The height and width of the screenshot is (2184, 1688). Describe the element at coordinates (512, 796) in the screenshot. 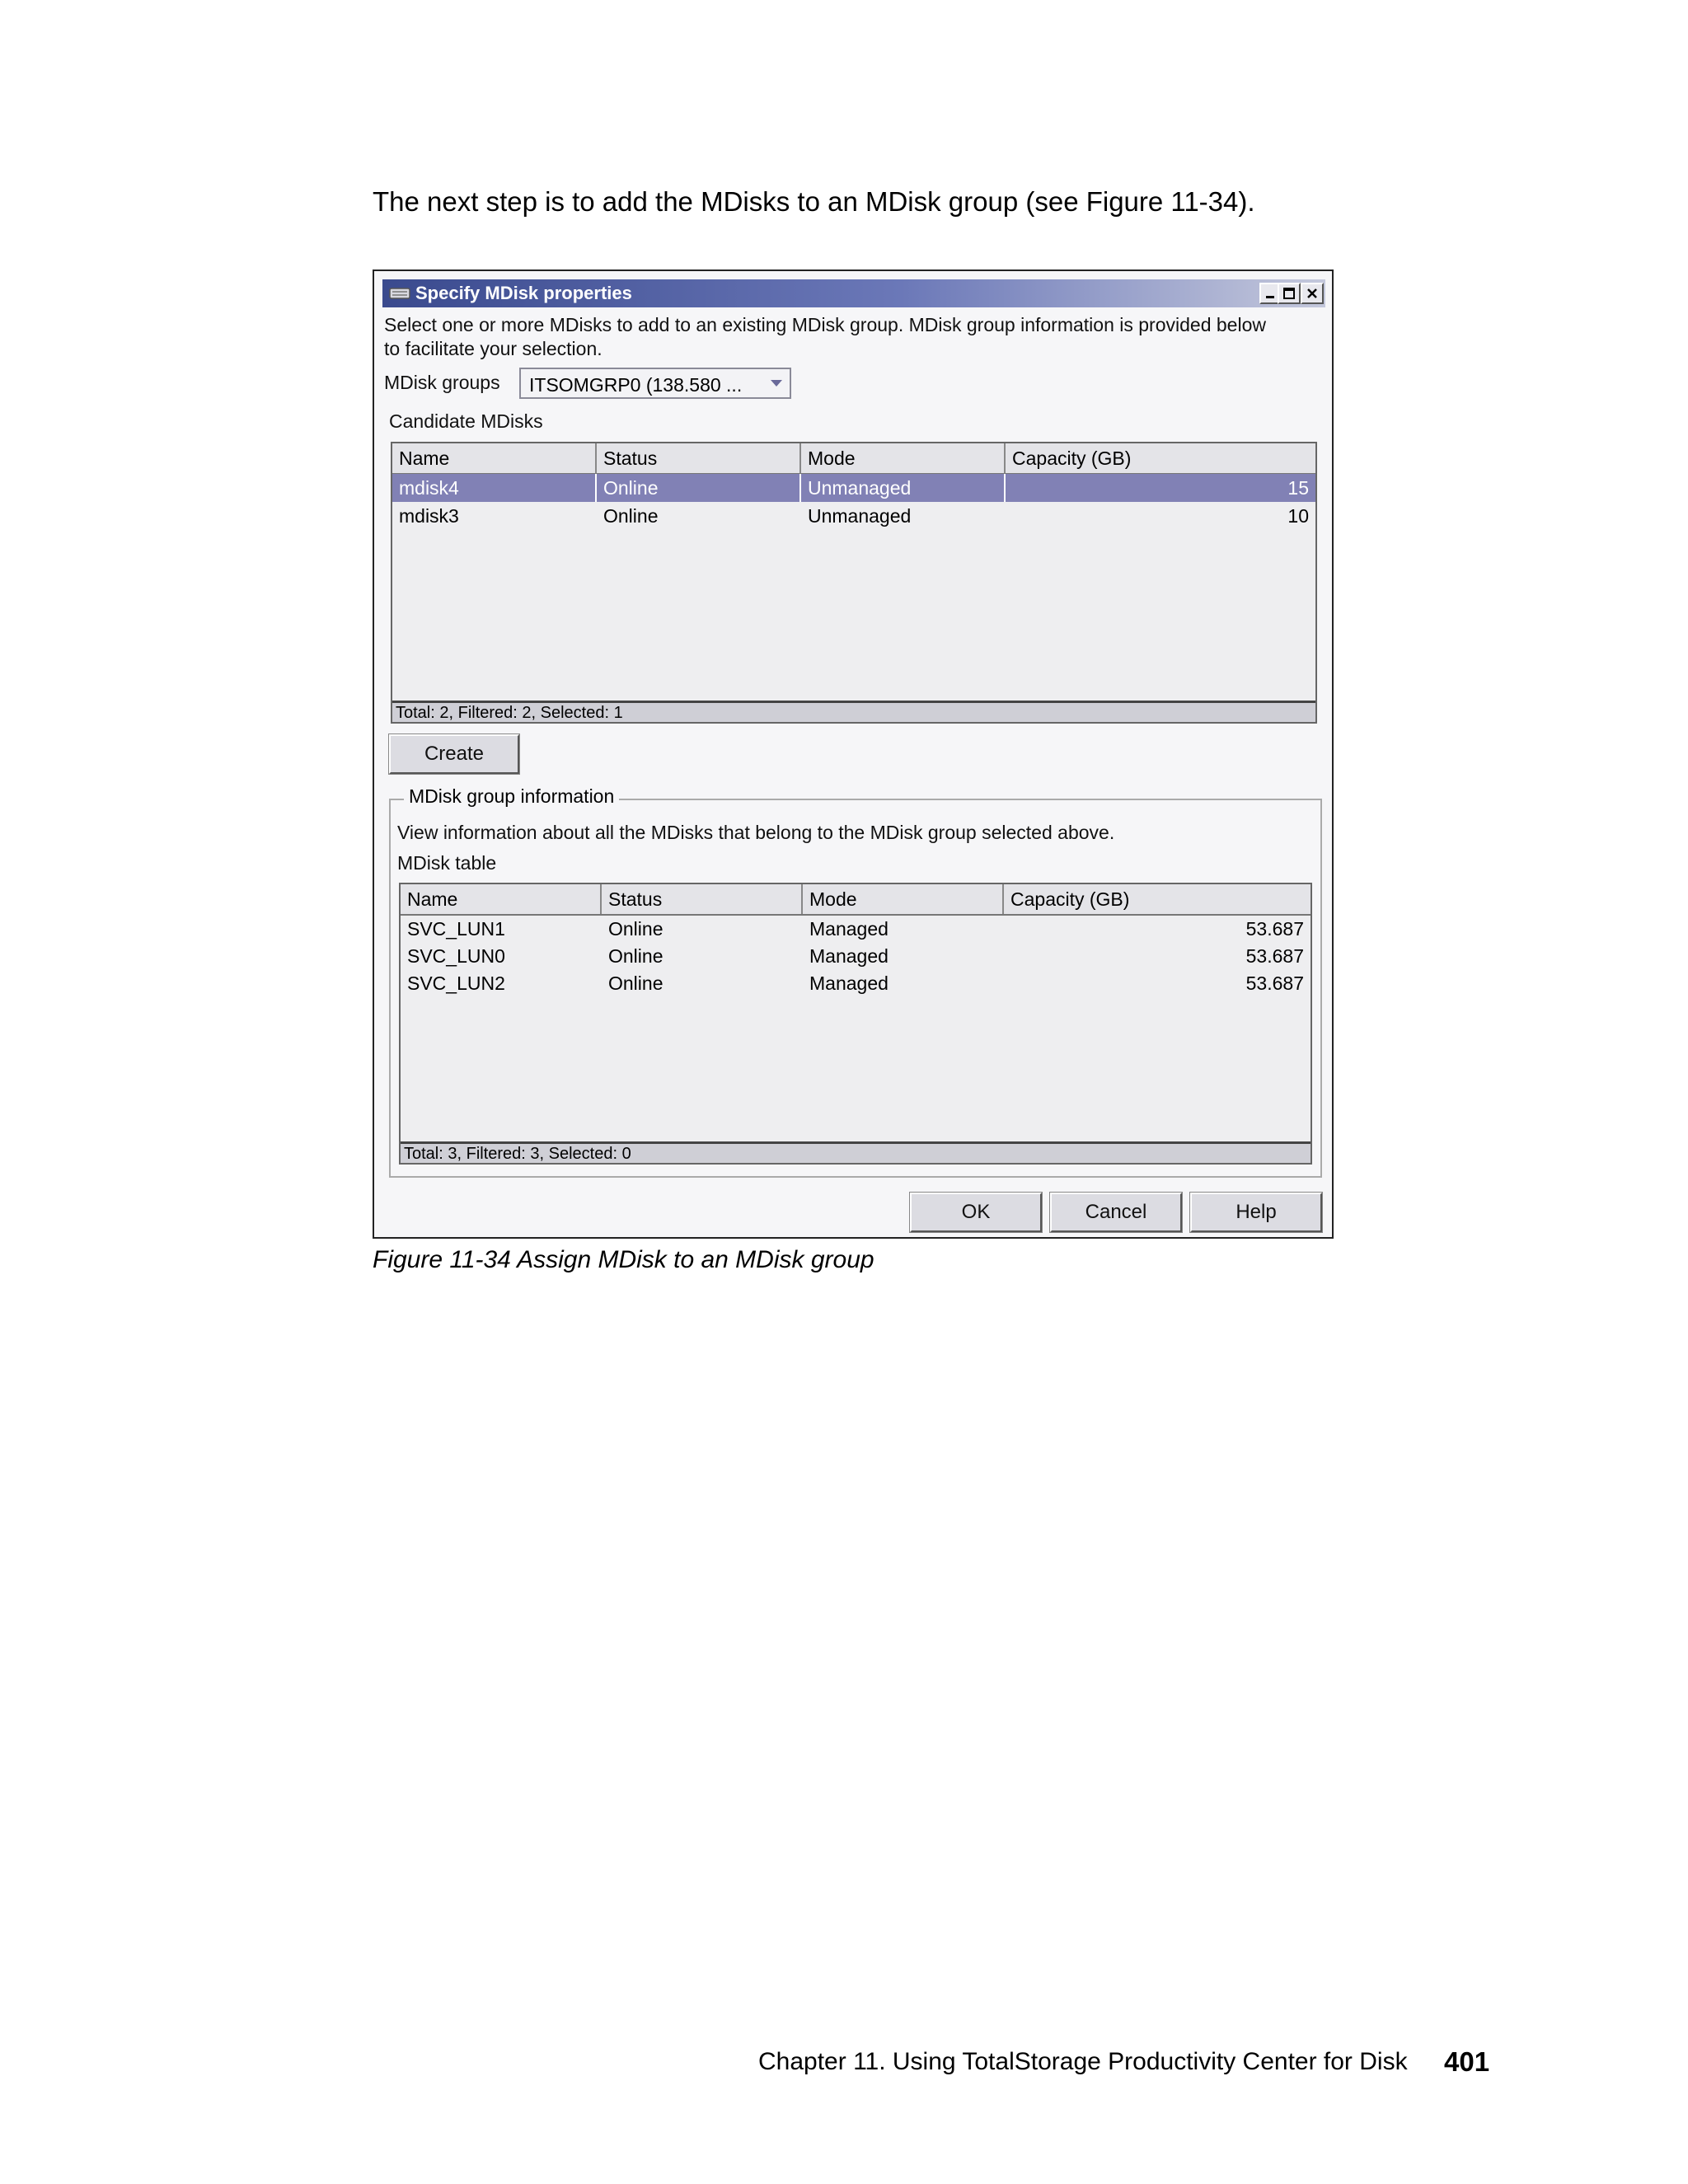

I see `group-info-legend: MDisk group information` at that location.